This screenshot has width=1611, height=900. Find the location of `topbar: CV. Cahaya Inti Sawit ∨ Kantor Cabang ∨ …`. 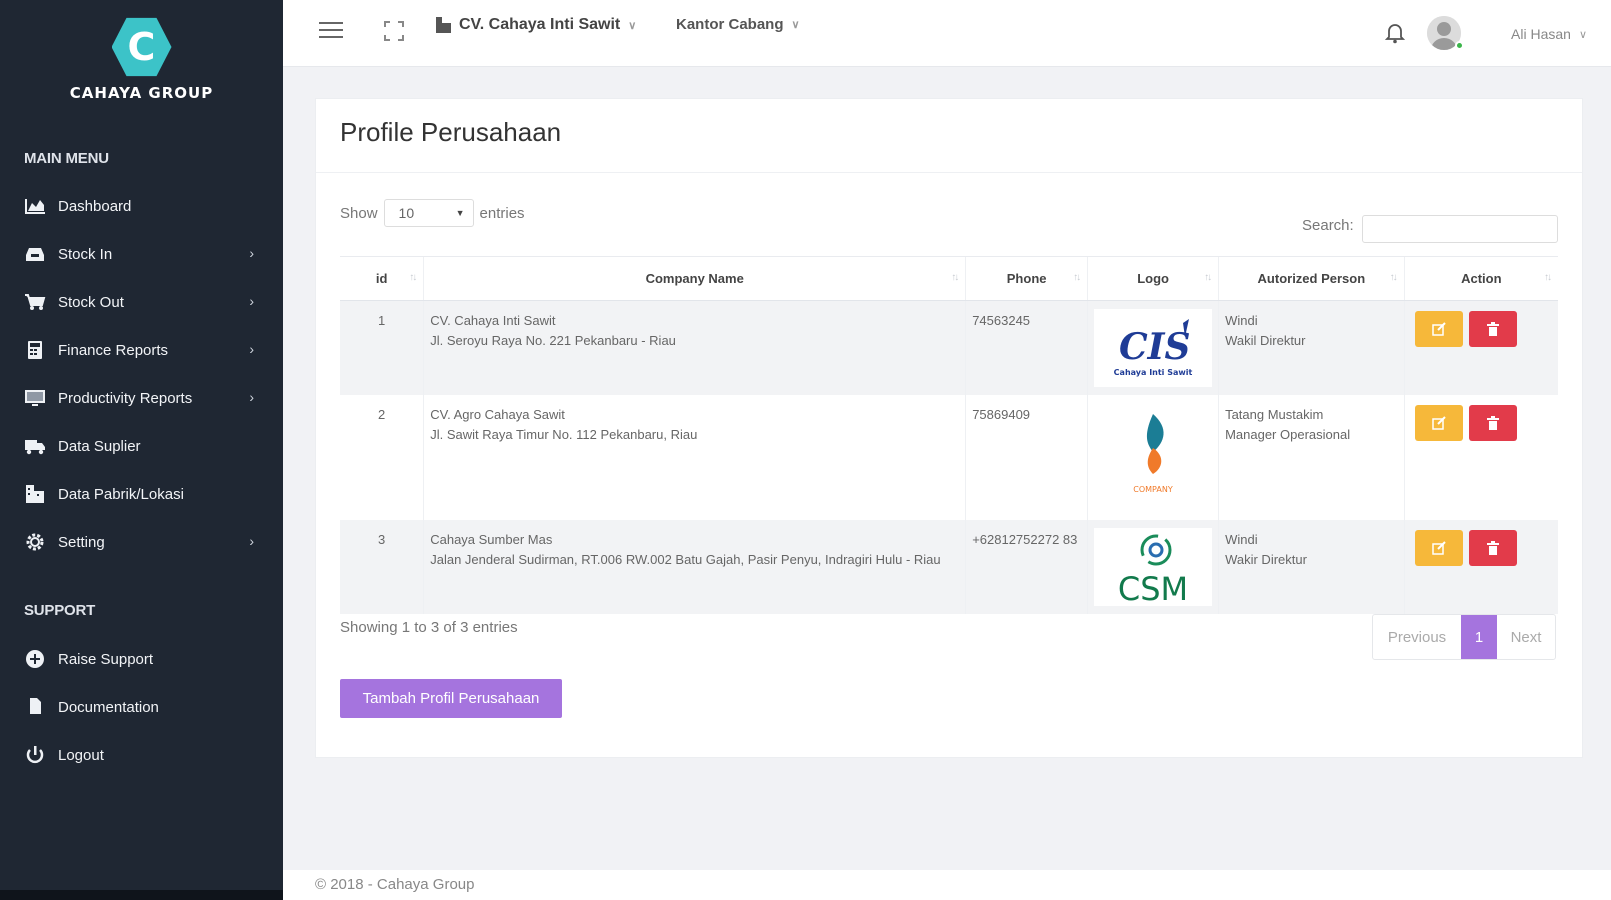

topbar: CV. Cahaya Inti Sawit ∨ Kantor Cabang ∨ … is located at coordinates (947, 33).